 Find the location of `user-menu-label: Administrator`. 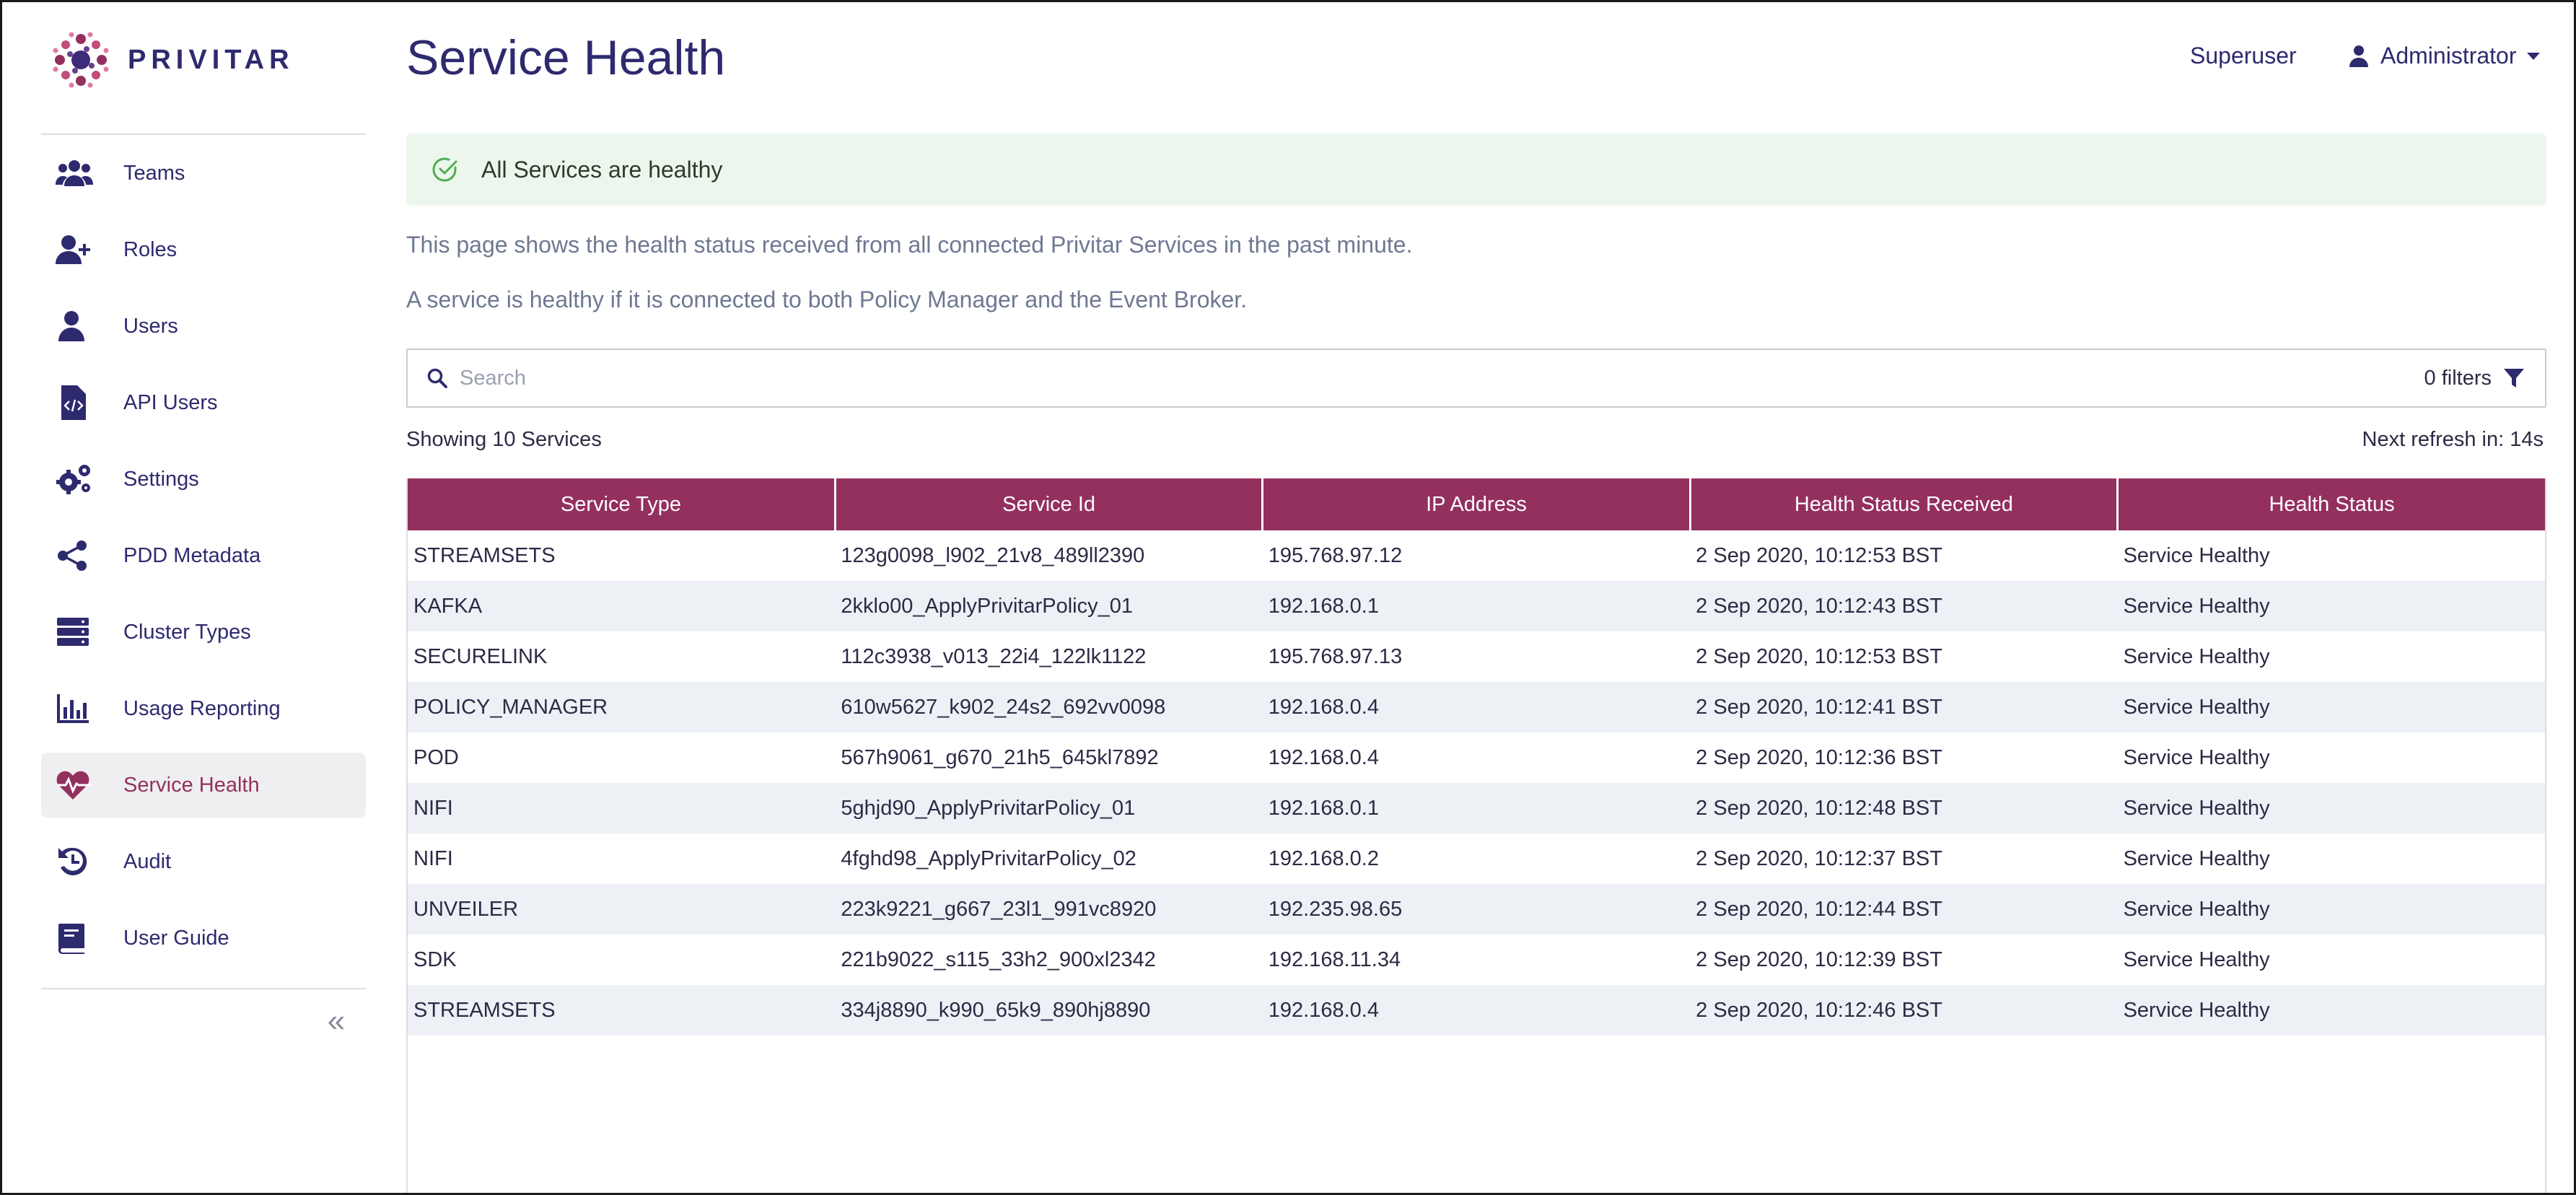

user-menu-label: Administrator is located at coordinates (2448, 56).